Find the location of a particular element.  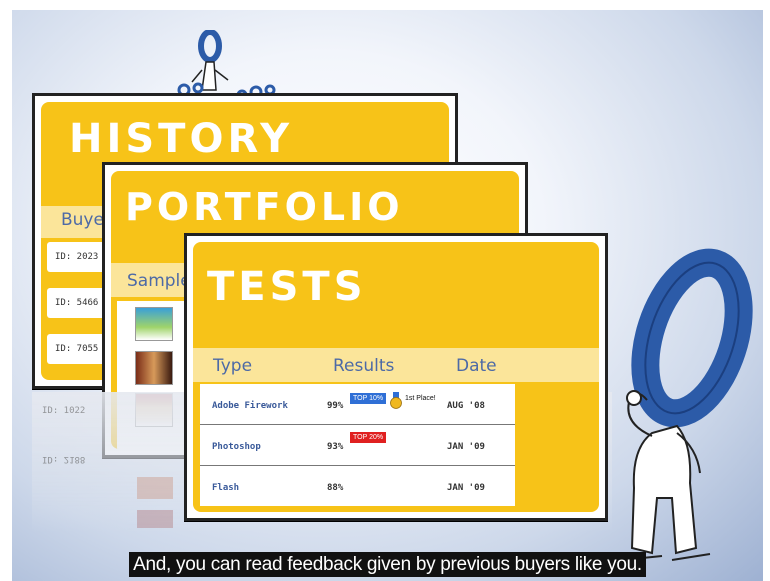

history-row-id: ID: 5466 is located at coordinates (77, 303).